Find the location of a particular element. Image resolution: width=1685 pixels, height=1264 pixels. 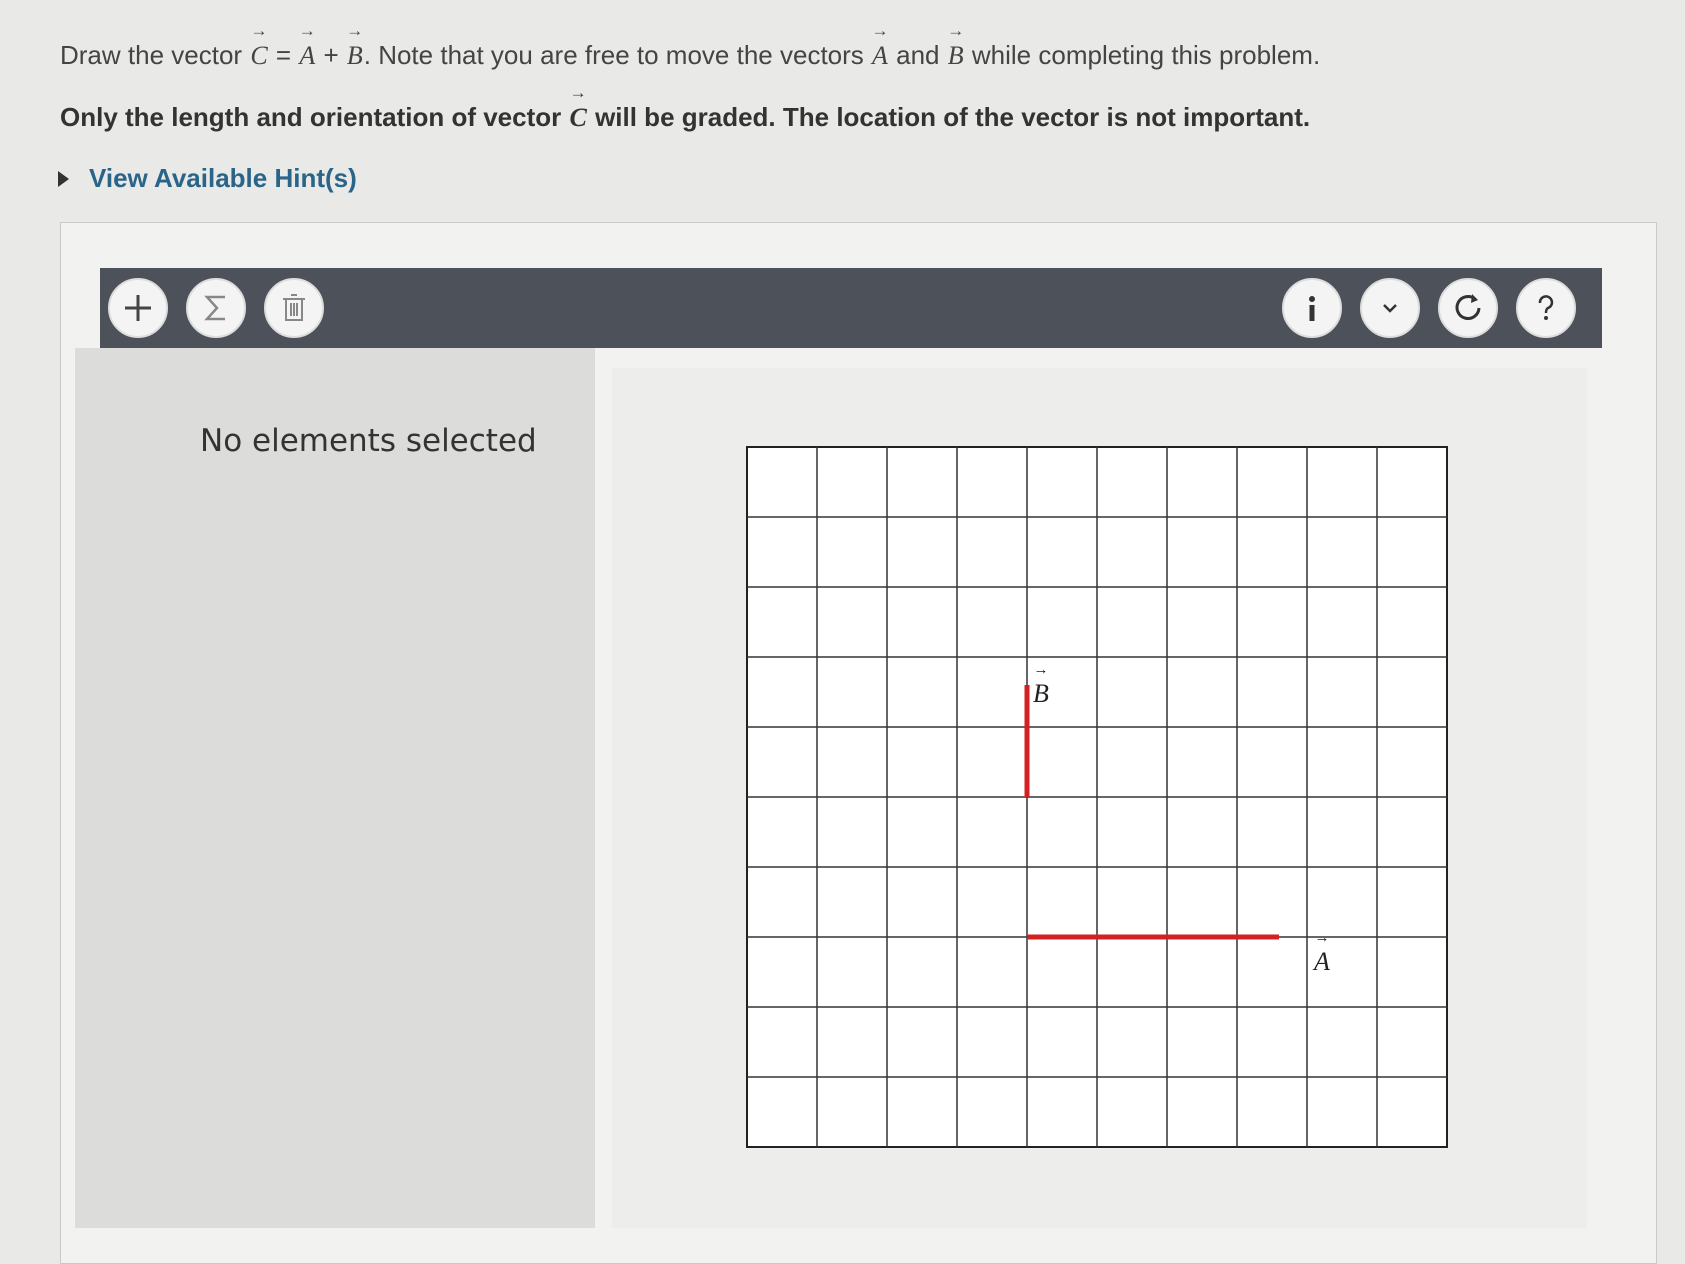

selection-status: No elements selected is located at coordinates (368, 441).